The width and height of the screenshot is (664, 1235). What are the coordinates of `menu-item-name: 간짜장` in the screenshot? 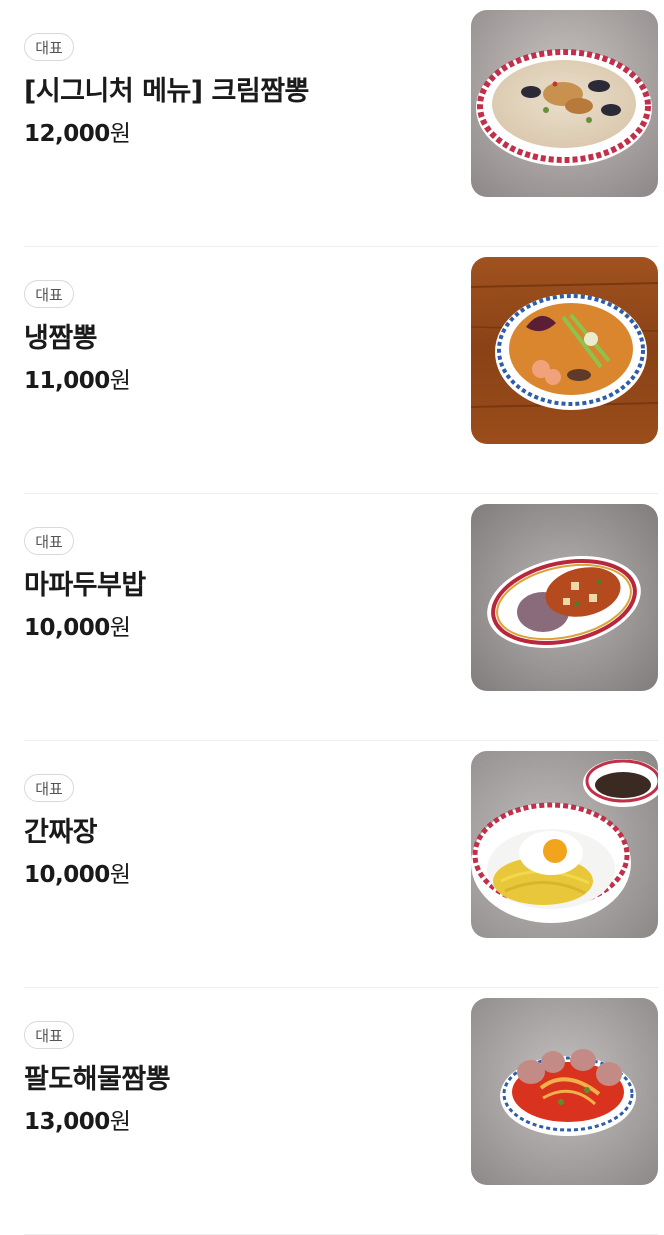 It's located at (61, 832).